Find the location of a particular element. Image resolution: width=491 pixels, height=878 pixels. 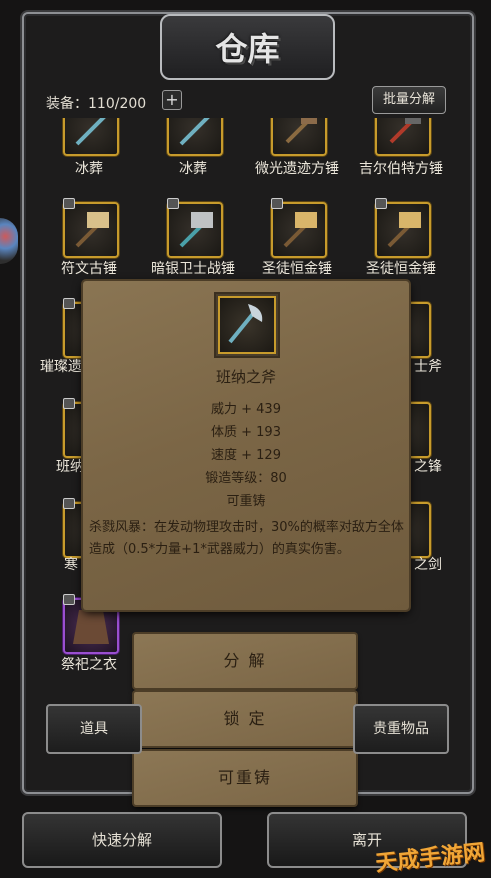

inventory-topbar: 装备：110/200 + 批量分解 is located at coordinates (245, 101).